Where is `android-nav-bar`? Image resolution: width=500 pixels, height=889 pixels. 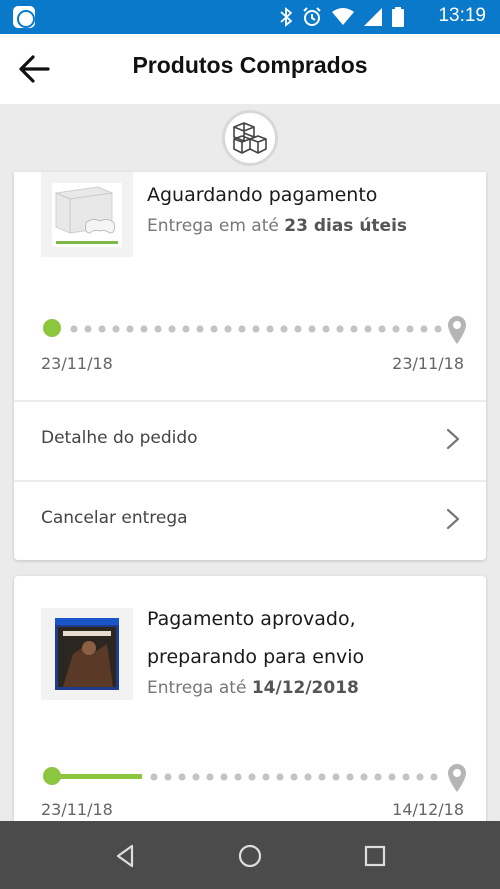
android-nav-bar is located at coordinates (250, 855).